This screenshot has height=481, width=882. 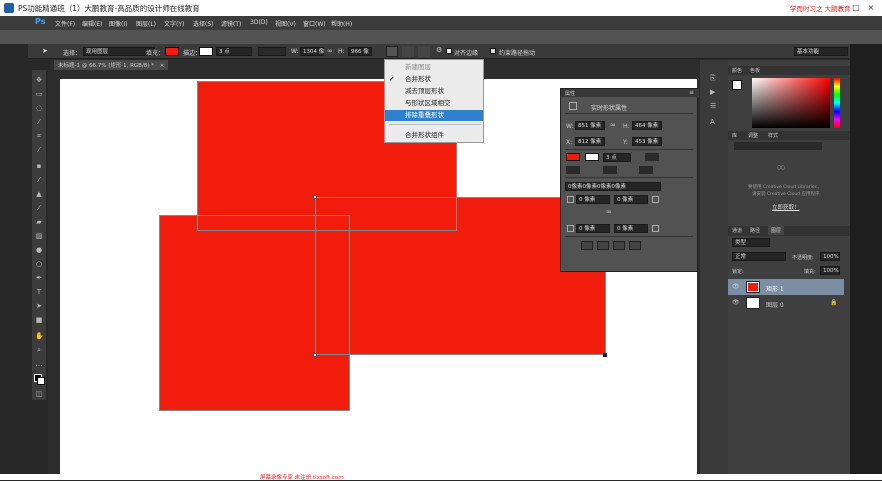 I want to click on prop-y-input: 453 像素, so click(x=647, y=141).